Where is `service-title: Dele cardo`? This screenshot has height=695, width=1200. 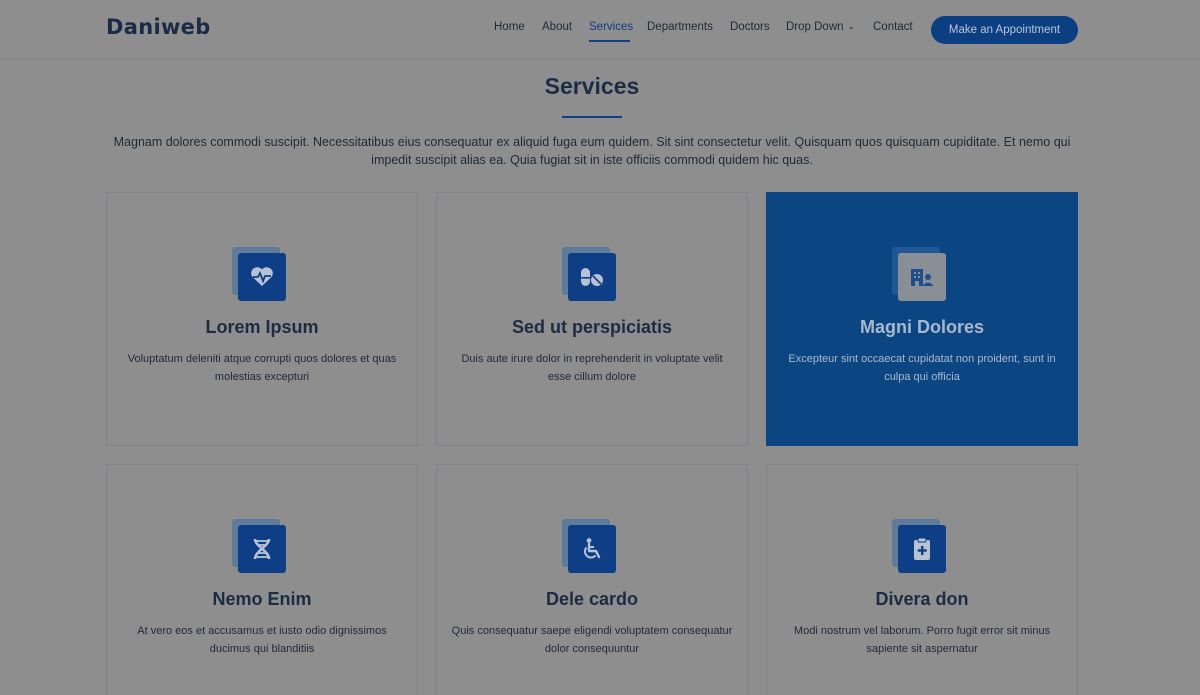 service-title: Dele cardo is located at coordinates (592, 599).